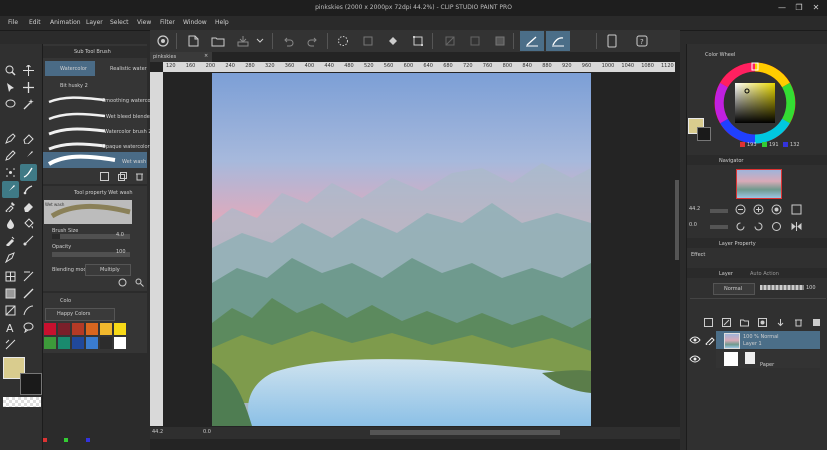  Describe the element at coordinates (28, 70) in the screenshot. I see `hand-tool-icon` at that location.